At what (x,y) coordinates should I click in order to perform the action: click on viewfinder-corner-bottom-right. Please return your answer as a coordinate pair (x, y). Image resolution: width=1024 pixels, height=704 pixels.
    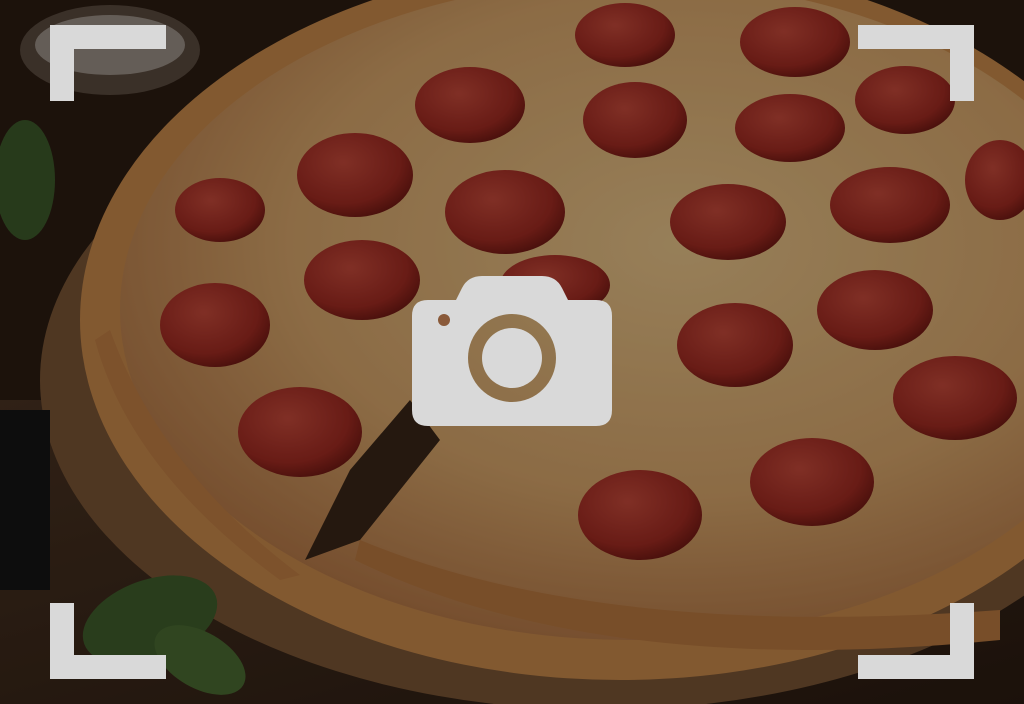
    Looking at the image, I should click on (916, 641).